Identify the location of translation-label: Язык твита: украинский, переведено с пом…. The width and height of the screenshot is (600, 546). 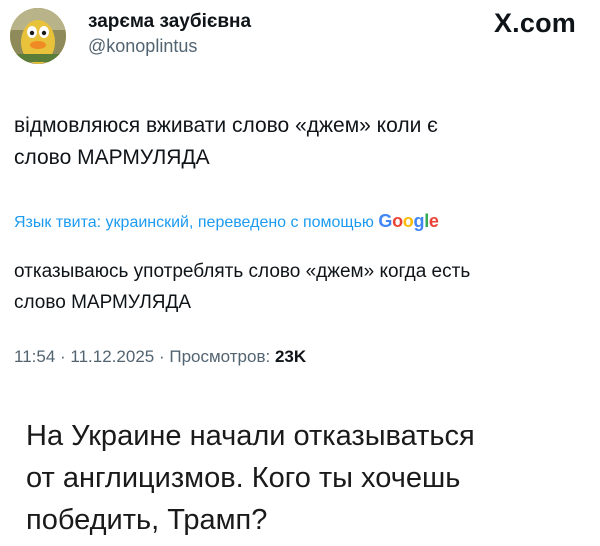
(194, 222).